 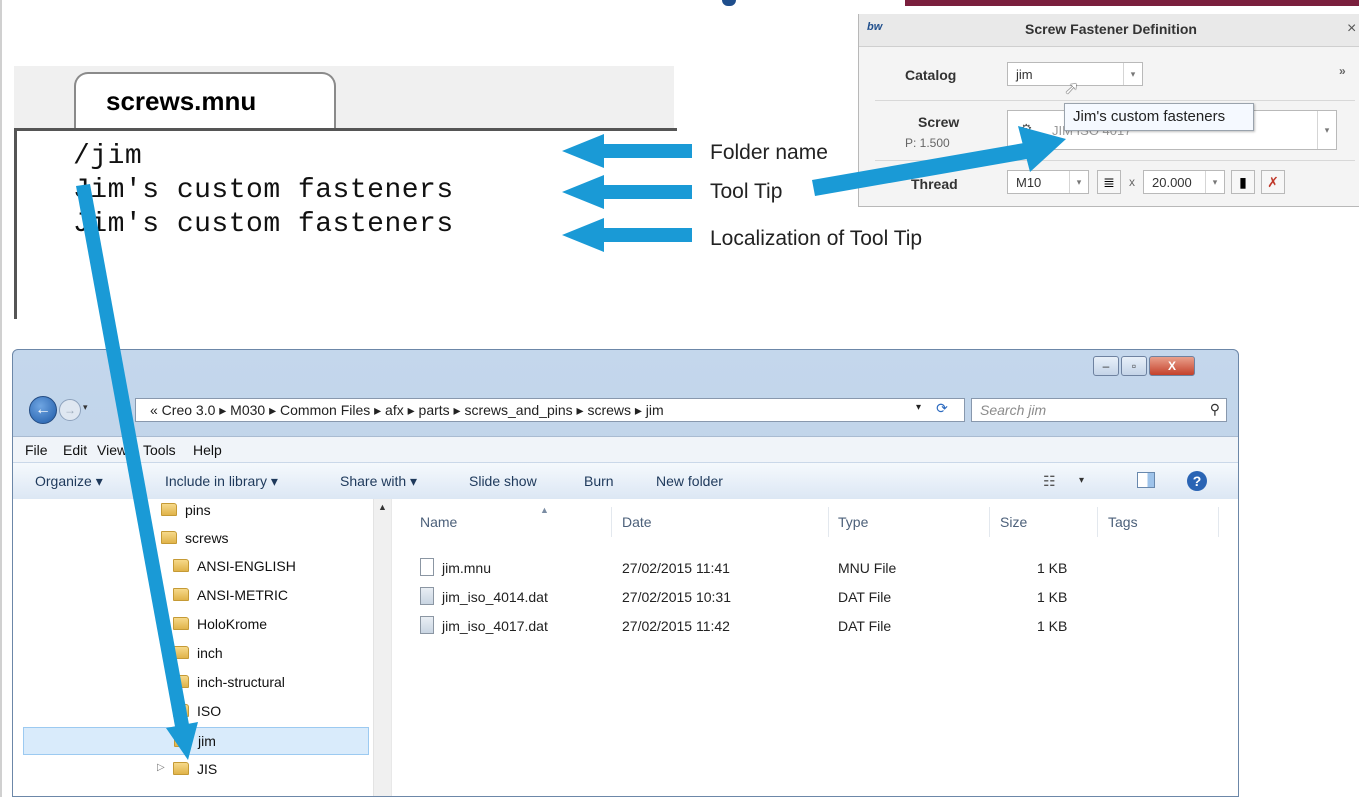 I want to click on menu-file: File, so click(x=36, y=450).